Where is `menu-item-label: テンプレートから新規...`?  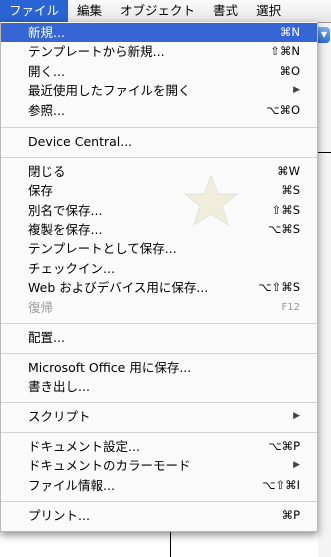
menu-item-label: テンプレートから新規... is located at coordinates (96, 51).